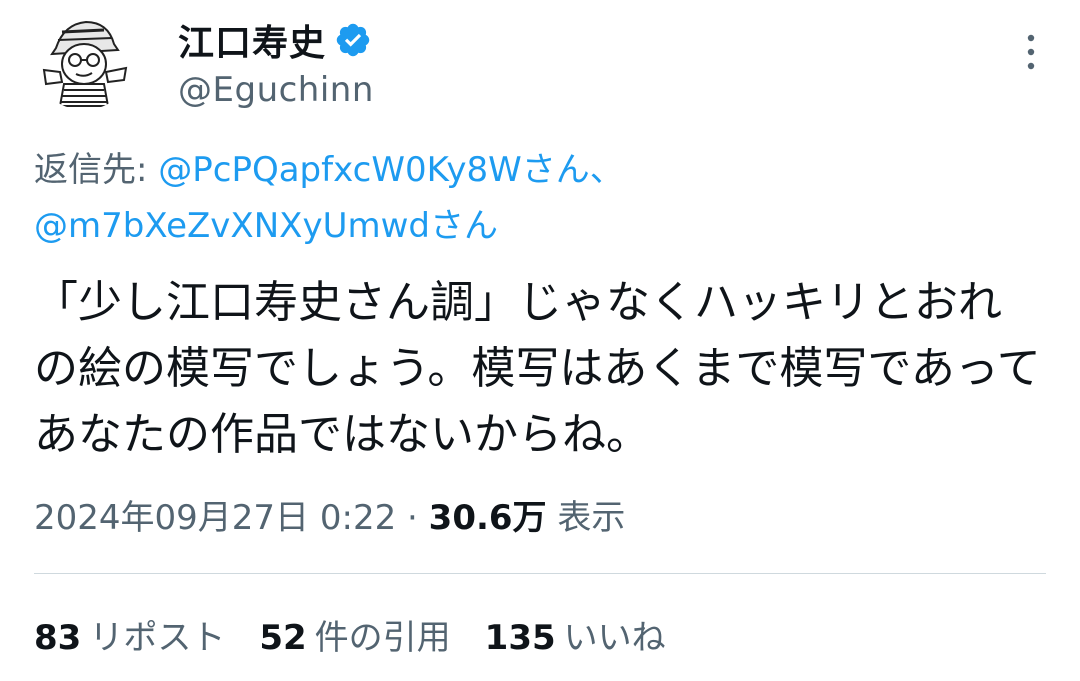 This screenshot has height=681, width=1080. I want to click on like-label: いいね, so click(614, 638).